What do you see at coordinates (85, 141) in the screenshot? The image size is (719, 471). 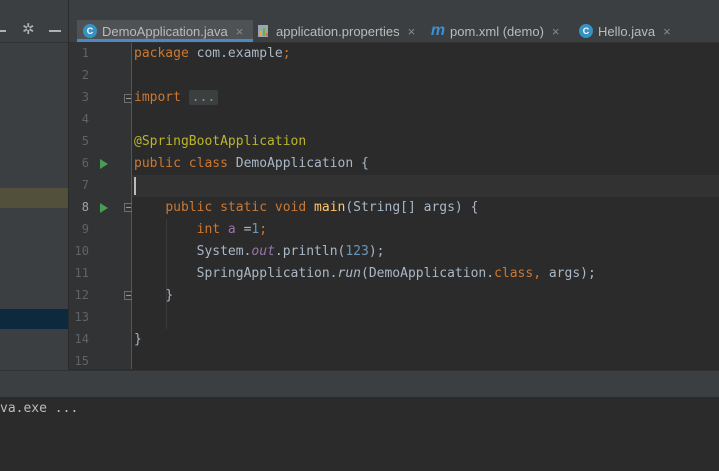 I see `line-number: 5` at bounding box center [85, 141].